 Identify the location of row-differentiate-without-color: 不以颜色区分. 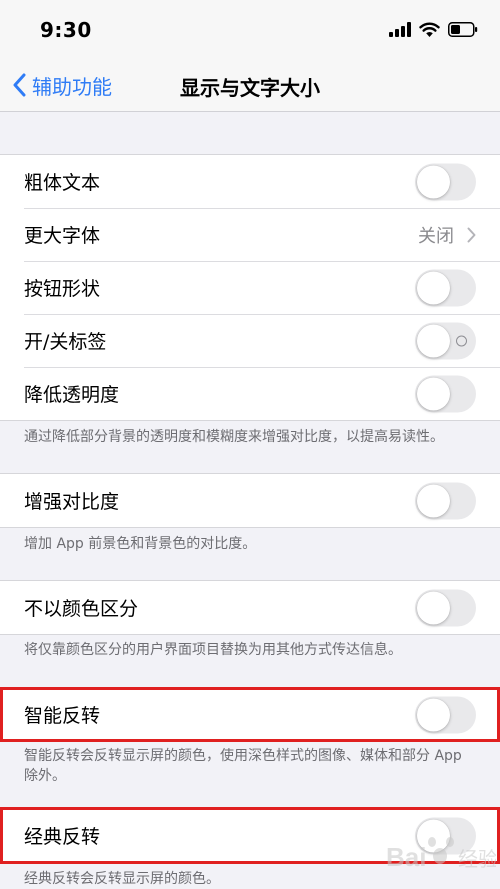
(250, 607).